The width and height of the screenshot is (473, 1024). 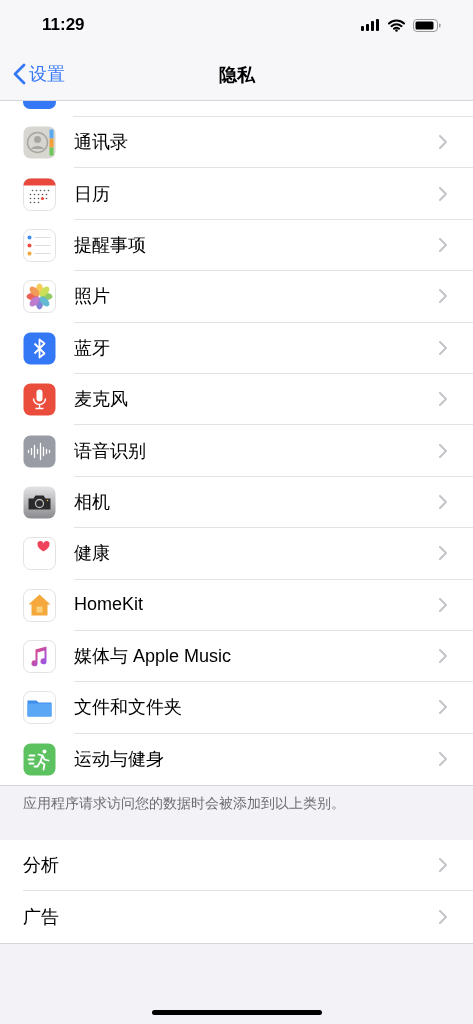 What do you see at coordinates (41, 918) in the screenshot?
I see `row-label: 广告` at bounding box center [41, 918].